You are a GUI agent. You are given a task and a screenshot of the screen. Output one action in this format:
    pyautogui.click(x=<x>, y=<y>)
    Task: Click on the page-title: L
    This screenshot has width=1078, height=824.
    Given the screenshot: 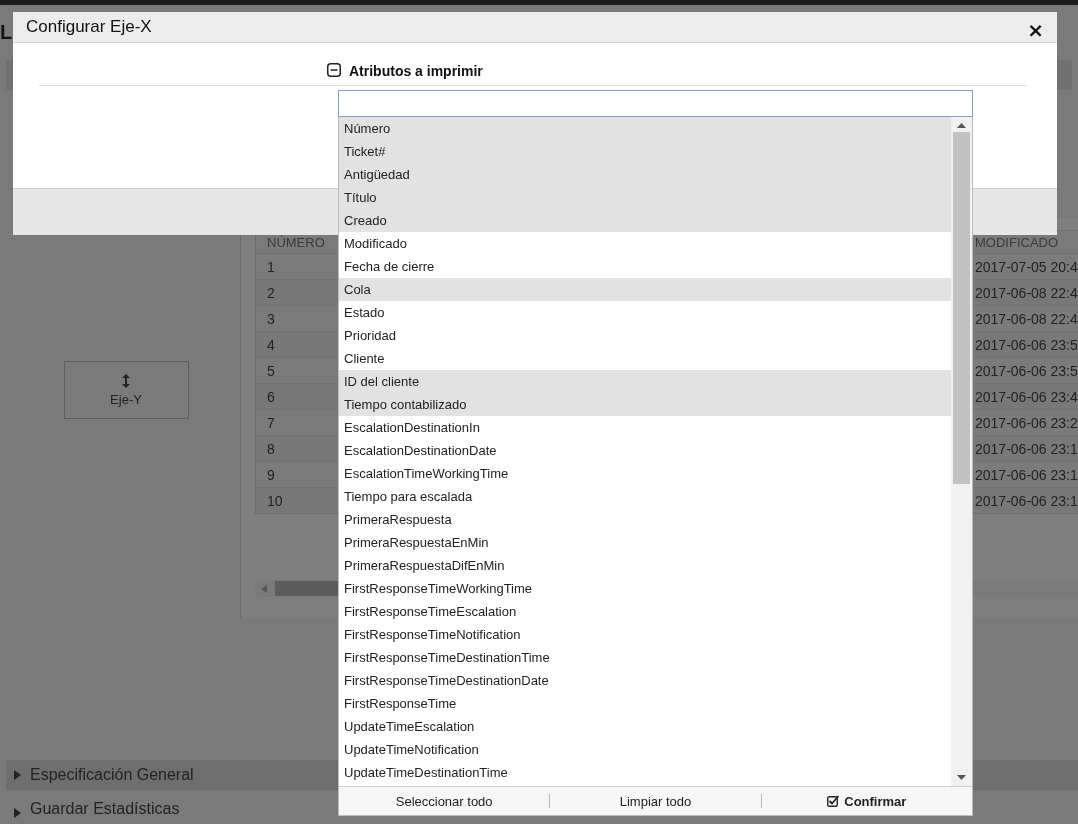 What is the action you would take?
    pyautogui.click(x=6, y=32)
    